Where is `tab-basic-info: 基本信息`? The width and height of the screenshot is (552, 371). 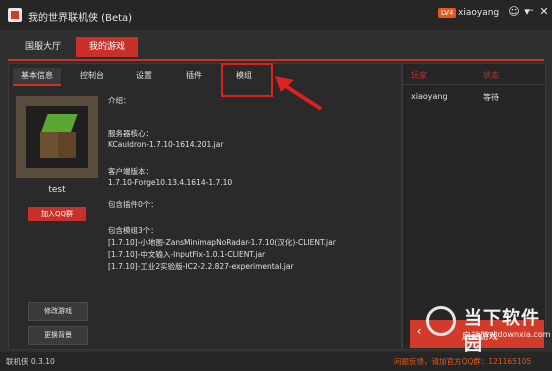
tab-basic-info: 基本信息 is located at coordinates (37, 77).